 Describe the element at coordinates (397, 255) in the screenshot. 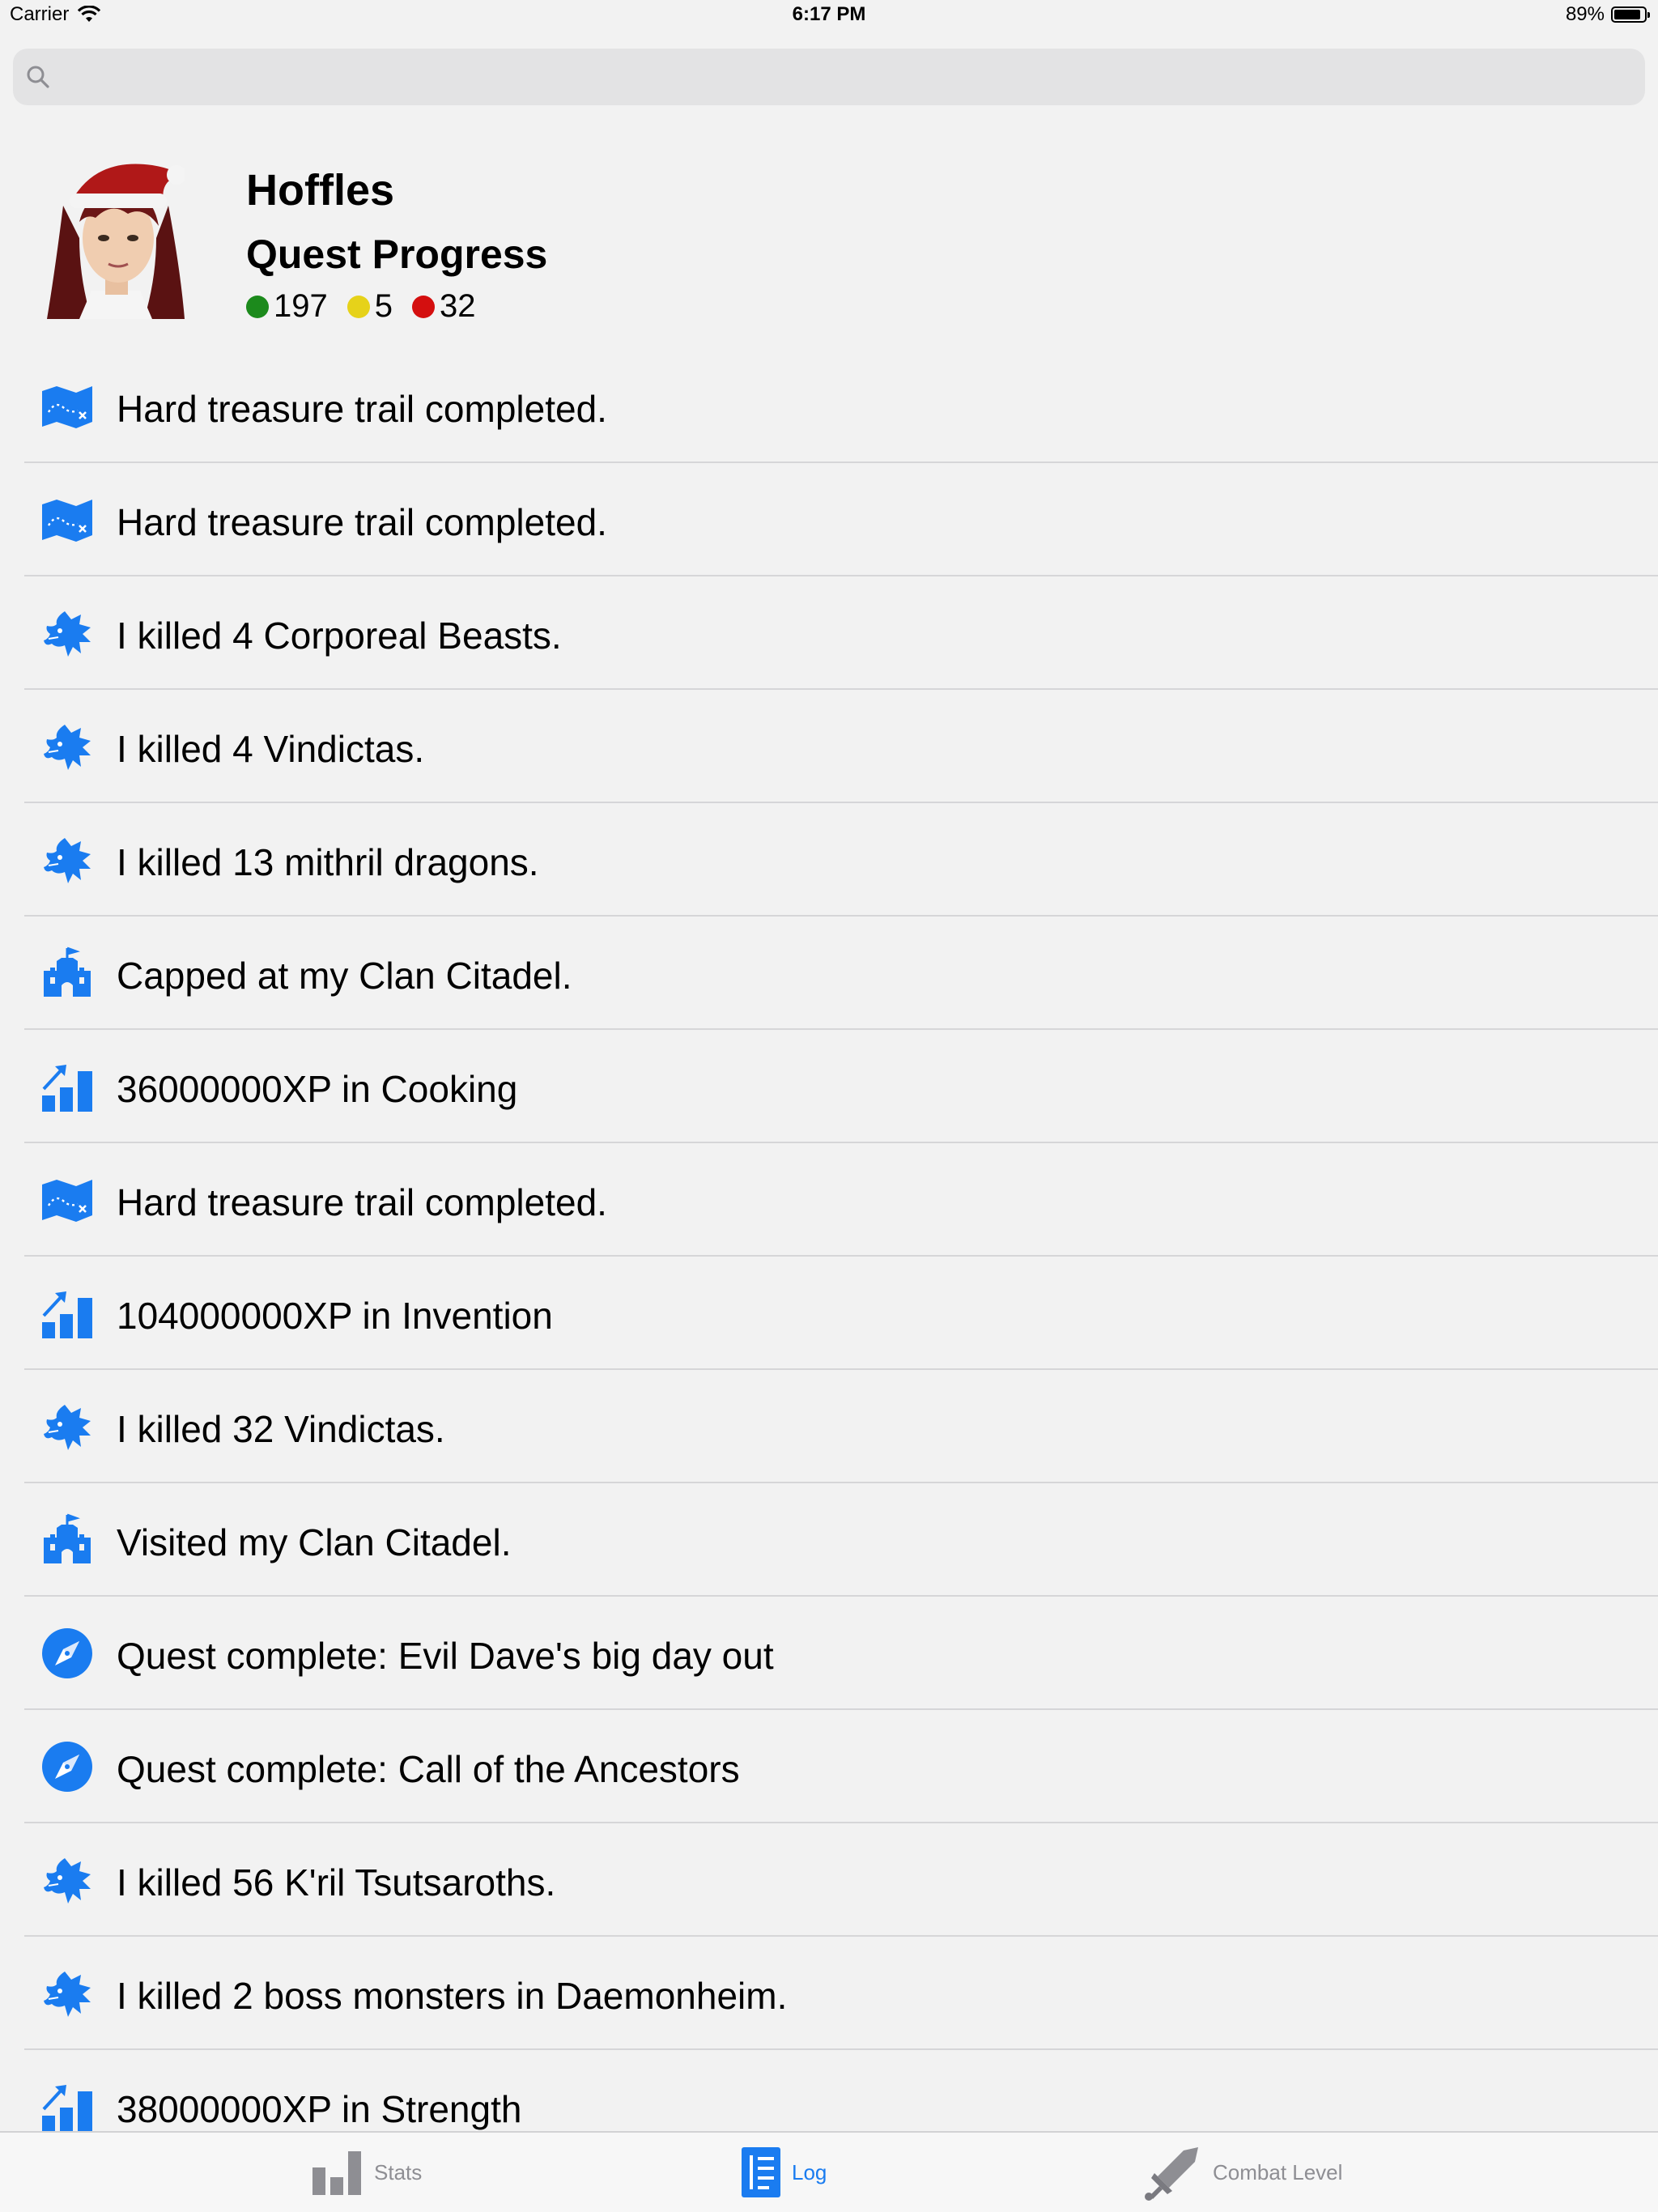

I see `quest-progress-title: Quest Progress` at that location.